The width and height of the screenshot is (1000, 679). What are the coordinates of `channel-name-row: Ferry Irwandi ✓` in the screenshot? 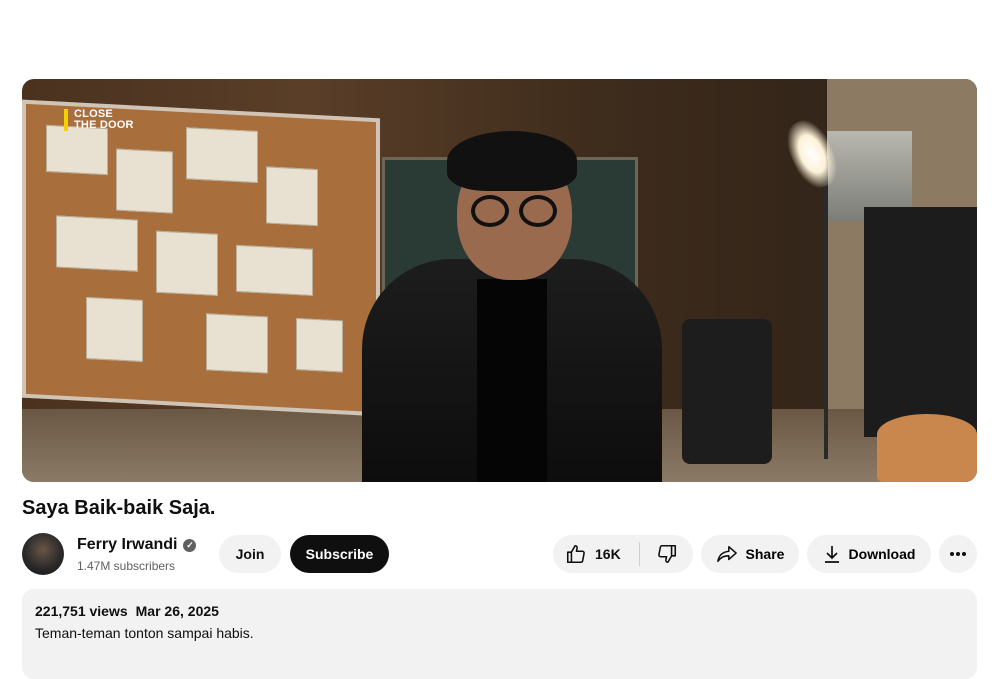 It's located at (137, 545).